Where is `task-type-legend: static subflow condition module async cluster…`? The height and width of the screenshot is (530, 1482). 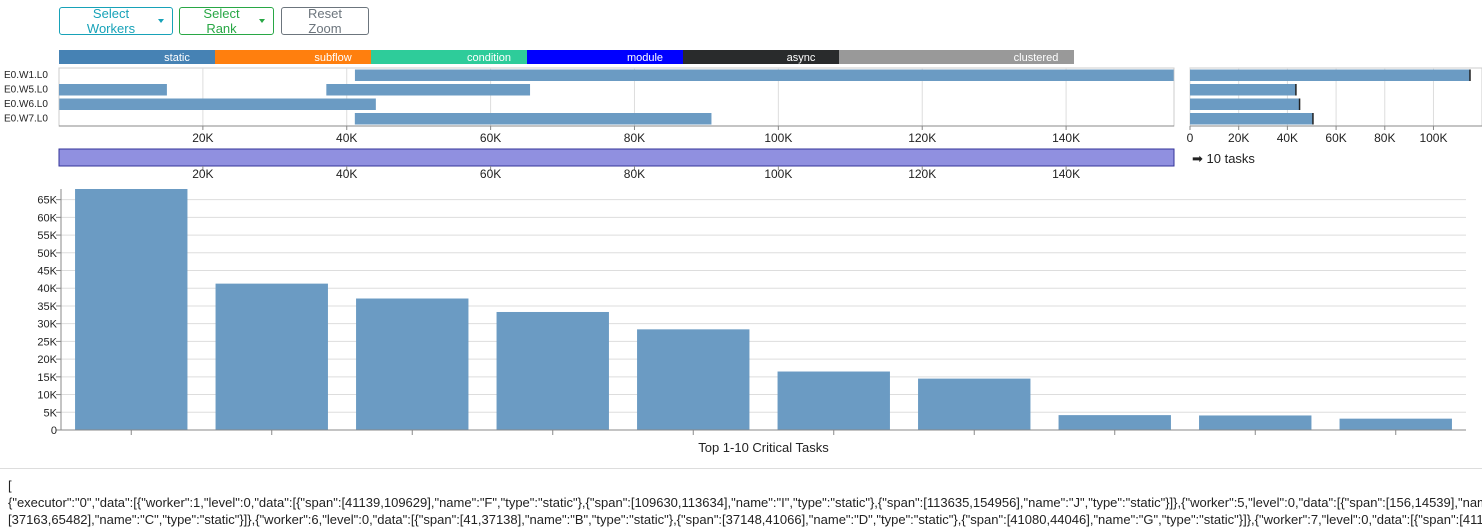
task-type-legend: static subflow condition module async cluster… is located at coordinates (566, 57).